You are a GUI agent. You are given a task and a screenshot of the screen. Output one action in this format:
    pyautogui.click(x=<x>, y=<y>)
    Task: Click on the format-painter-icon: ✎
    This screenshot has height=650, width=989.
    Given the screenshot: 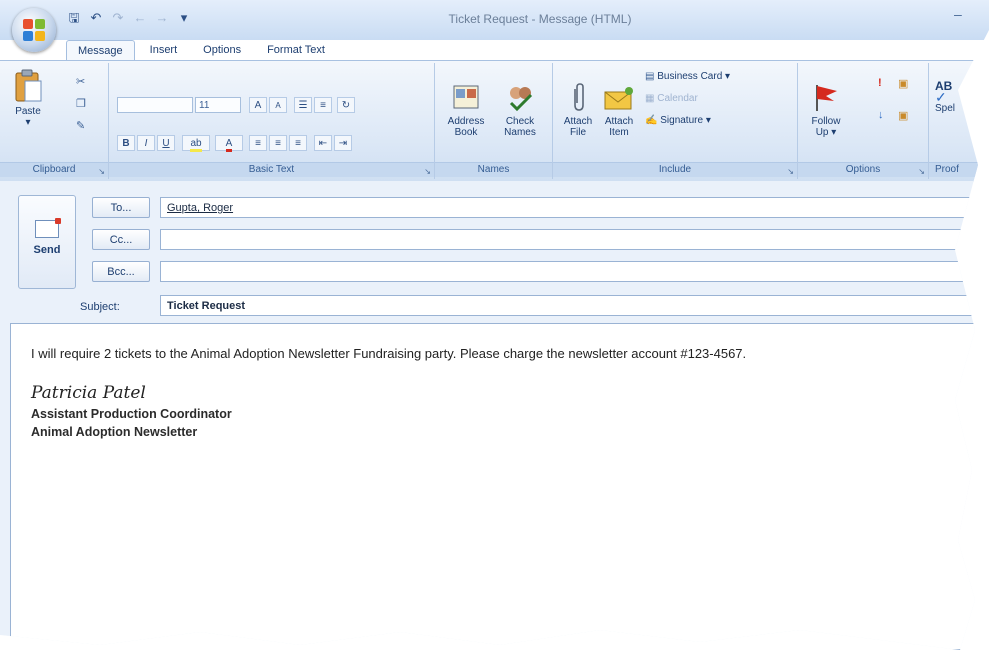 What is the action you would take?
    pyautogui.click(x=80, y=125)
    